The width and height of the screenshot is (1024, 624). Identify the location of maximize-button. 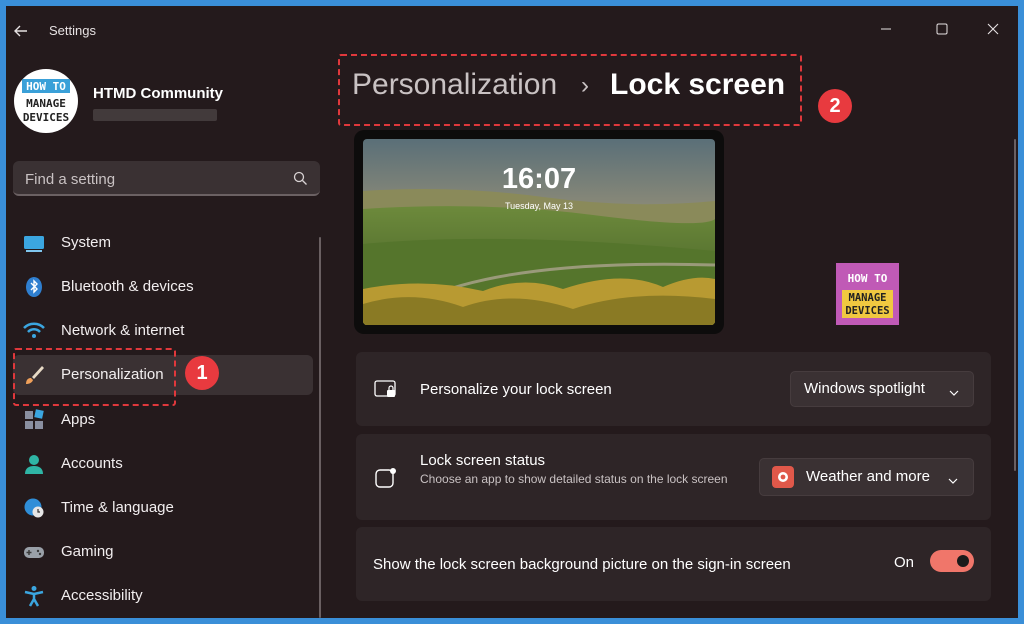
(942, 29).